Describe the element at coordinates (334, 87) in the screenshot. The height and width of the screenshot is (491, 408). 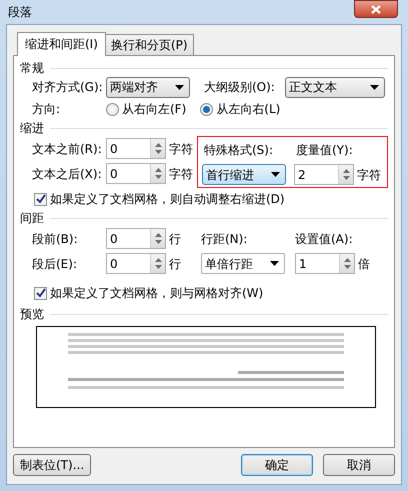
I see `dropdown: 正文文本` at that location.